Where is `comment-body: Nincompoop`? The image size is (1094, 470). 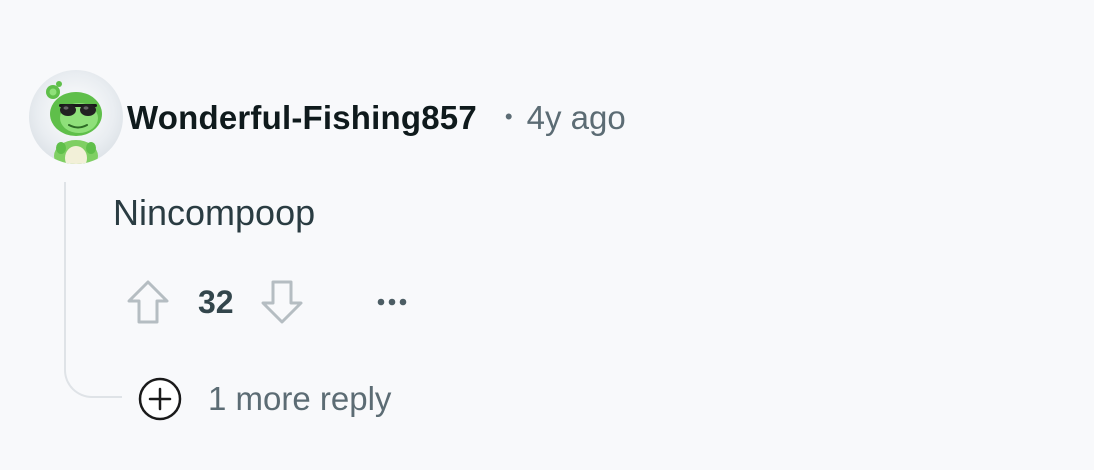 comment-body: Nincompoop is located at coordinates (214, 212).